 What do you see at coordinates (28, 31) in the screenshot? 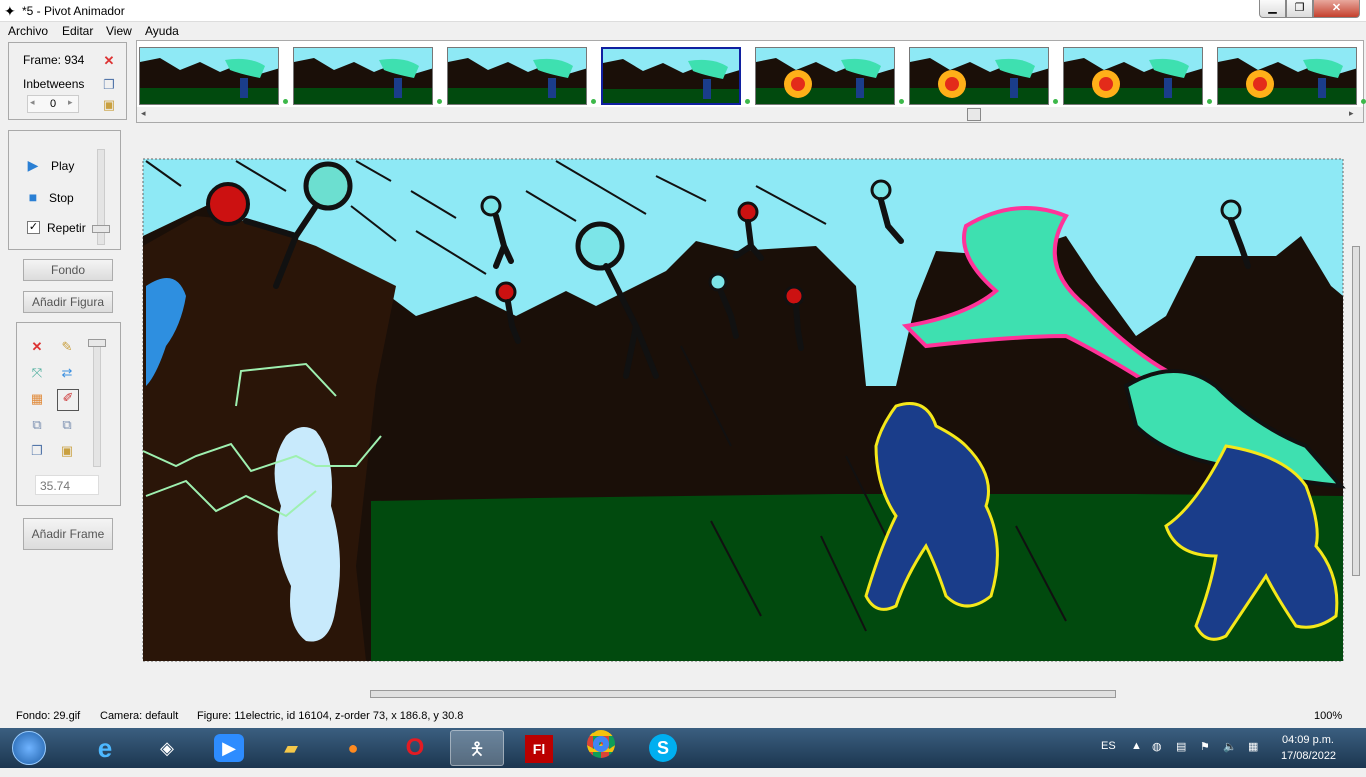
I see `menu-archivo: Archivo` at bounding box center [28, 31].